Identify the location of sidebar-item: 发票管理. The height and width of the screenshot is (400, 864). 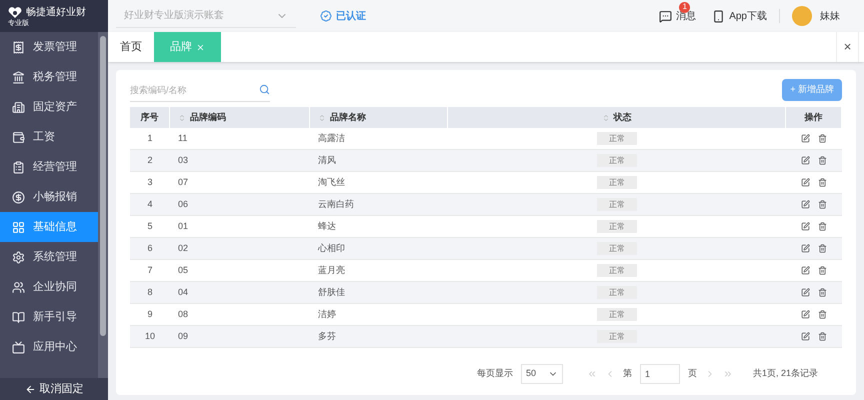
(49, 47).